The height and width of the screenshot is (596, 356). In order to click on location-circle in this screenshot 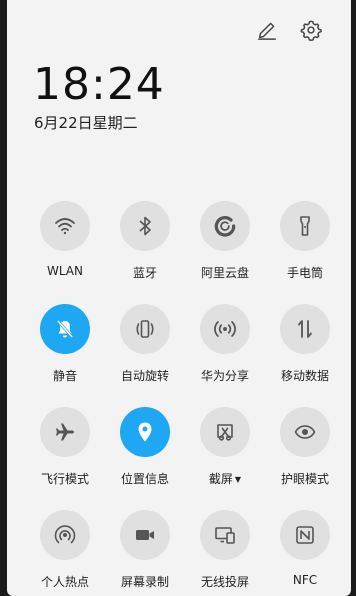, I will do `click(145, 432)`.